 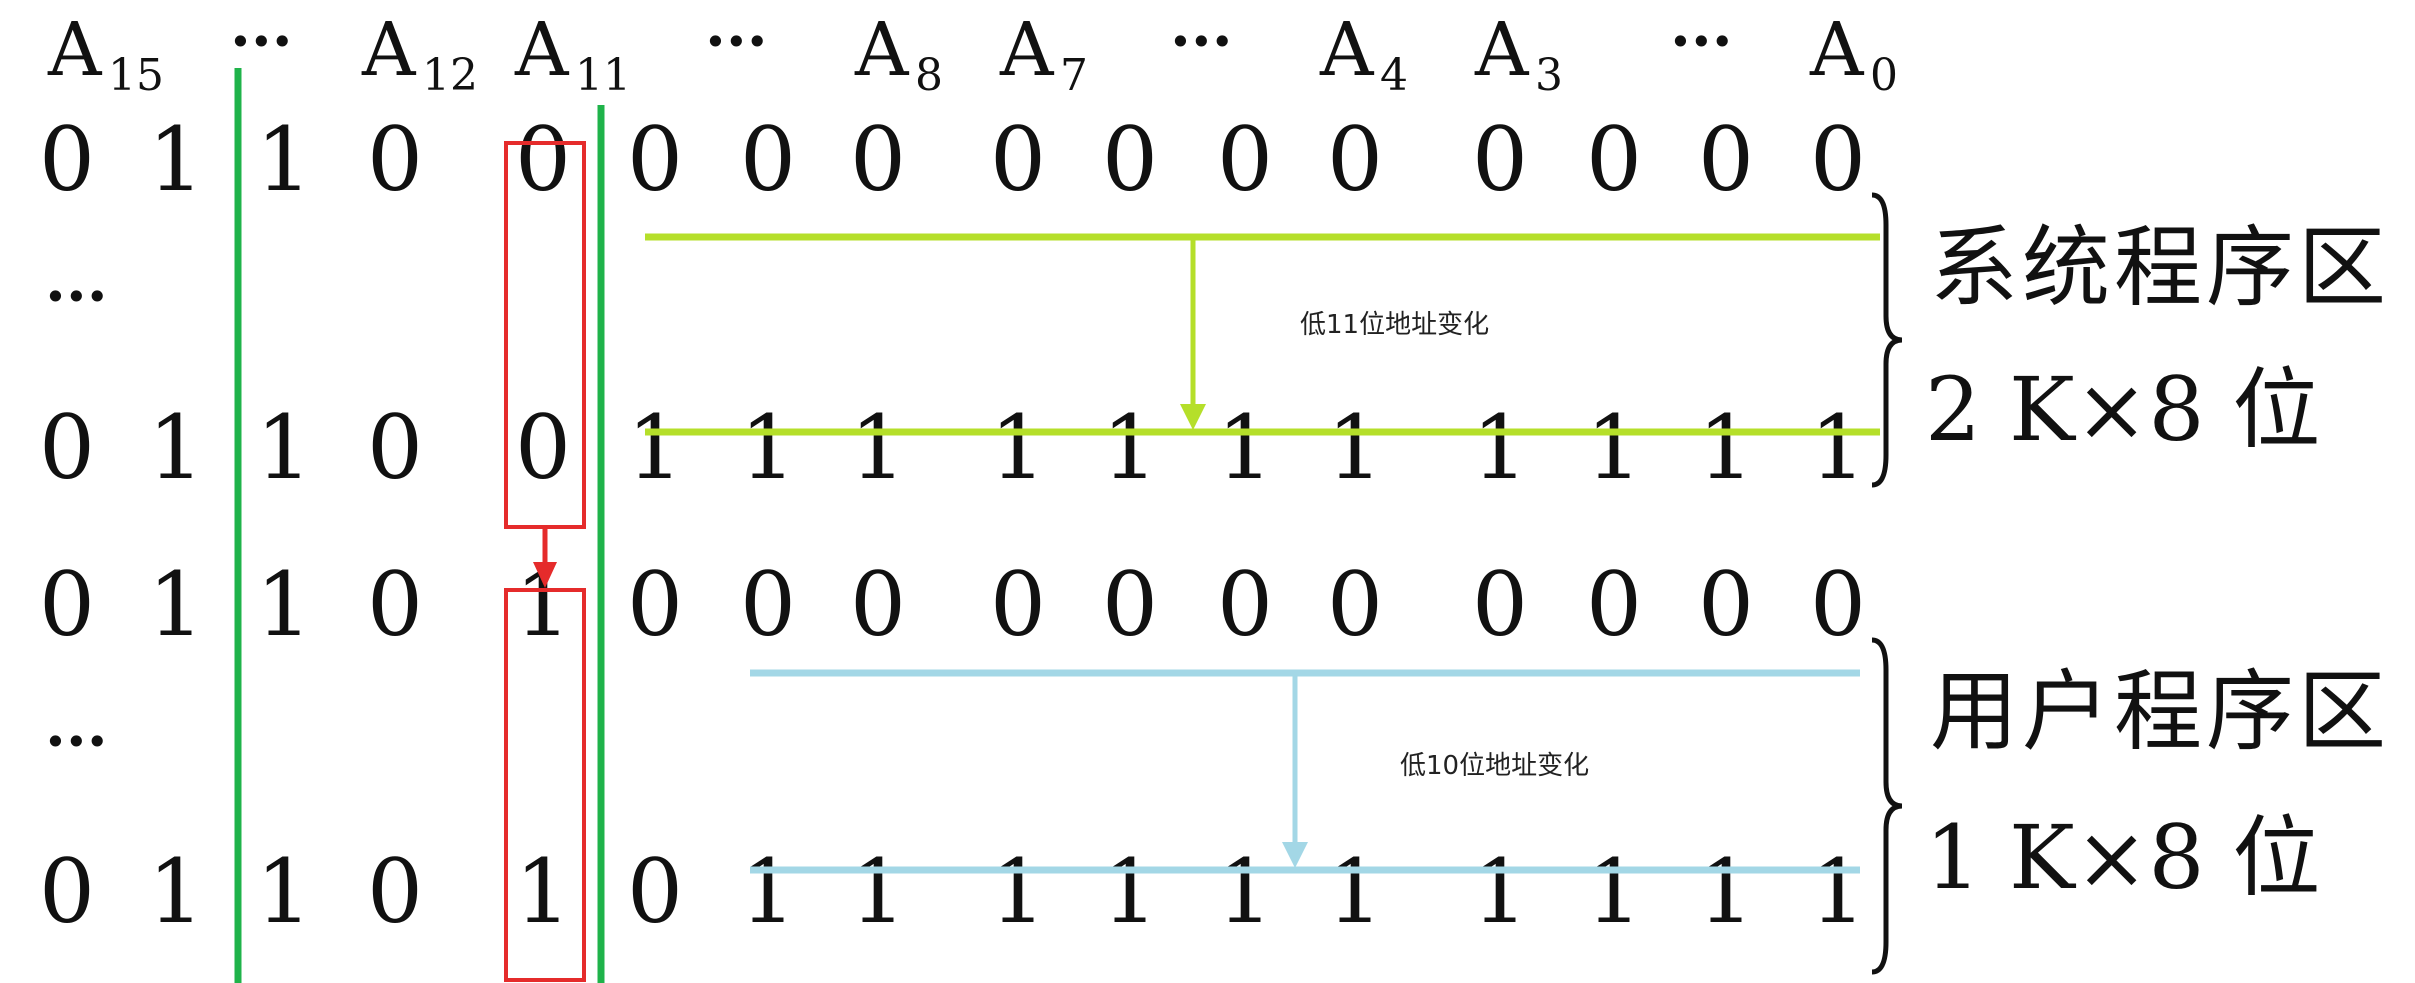 I want to click on region-name: 用户程序区, so click(x=2160, y=711).